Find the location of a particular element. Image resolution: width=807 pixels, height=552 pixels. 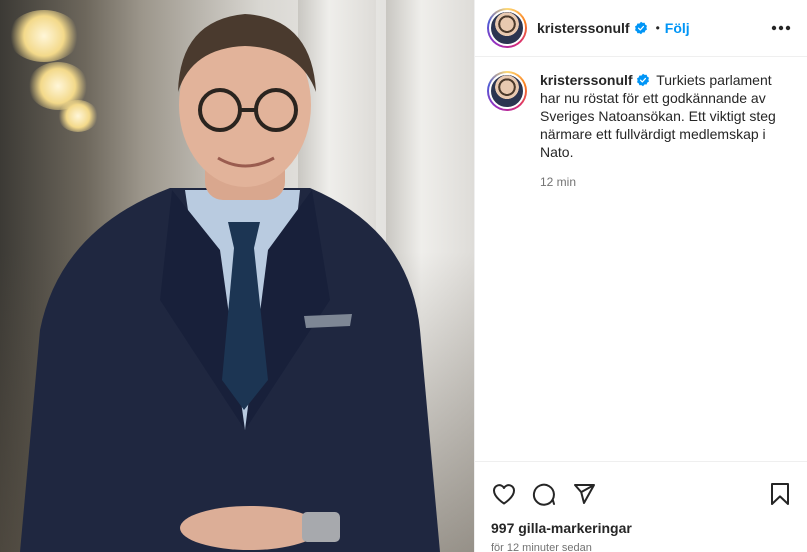

send-icon is located at coordinates (584, 494).